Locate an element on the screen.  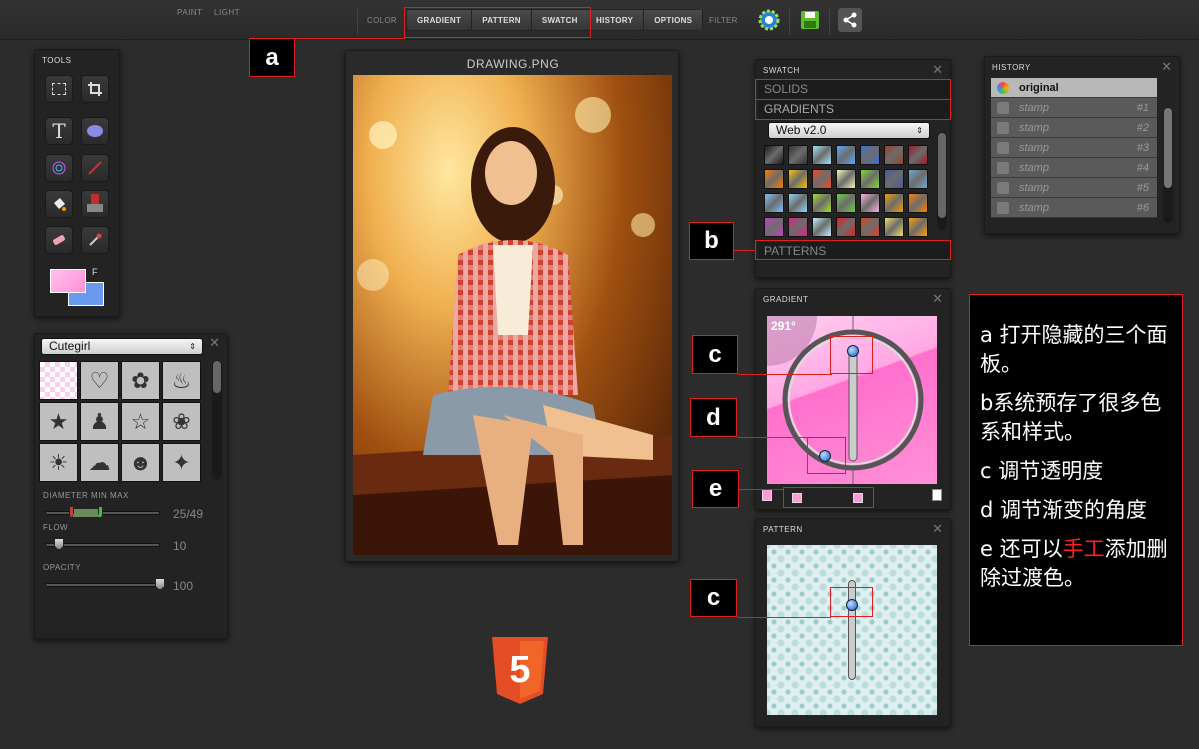
brush-grid: ♡ ✿ ♨ ★ ♟ ☆ ❀ ☀ ☁ ☻ ✦ is located at coordinates (121, 421).